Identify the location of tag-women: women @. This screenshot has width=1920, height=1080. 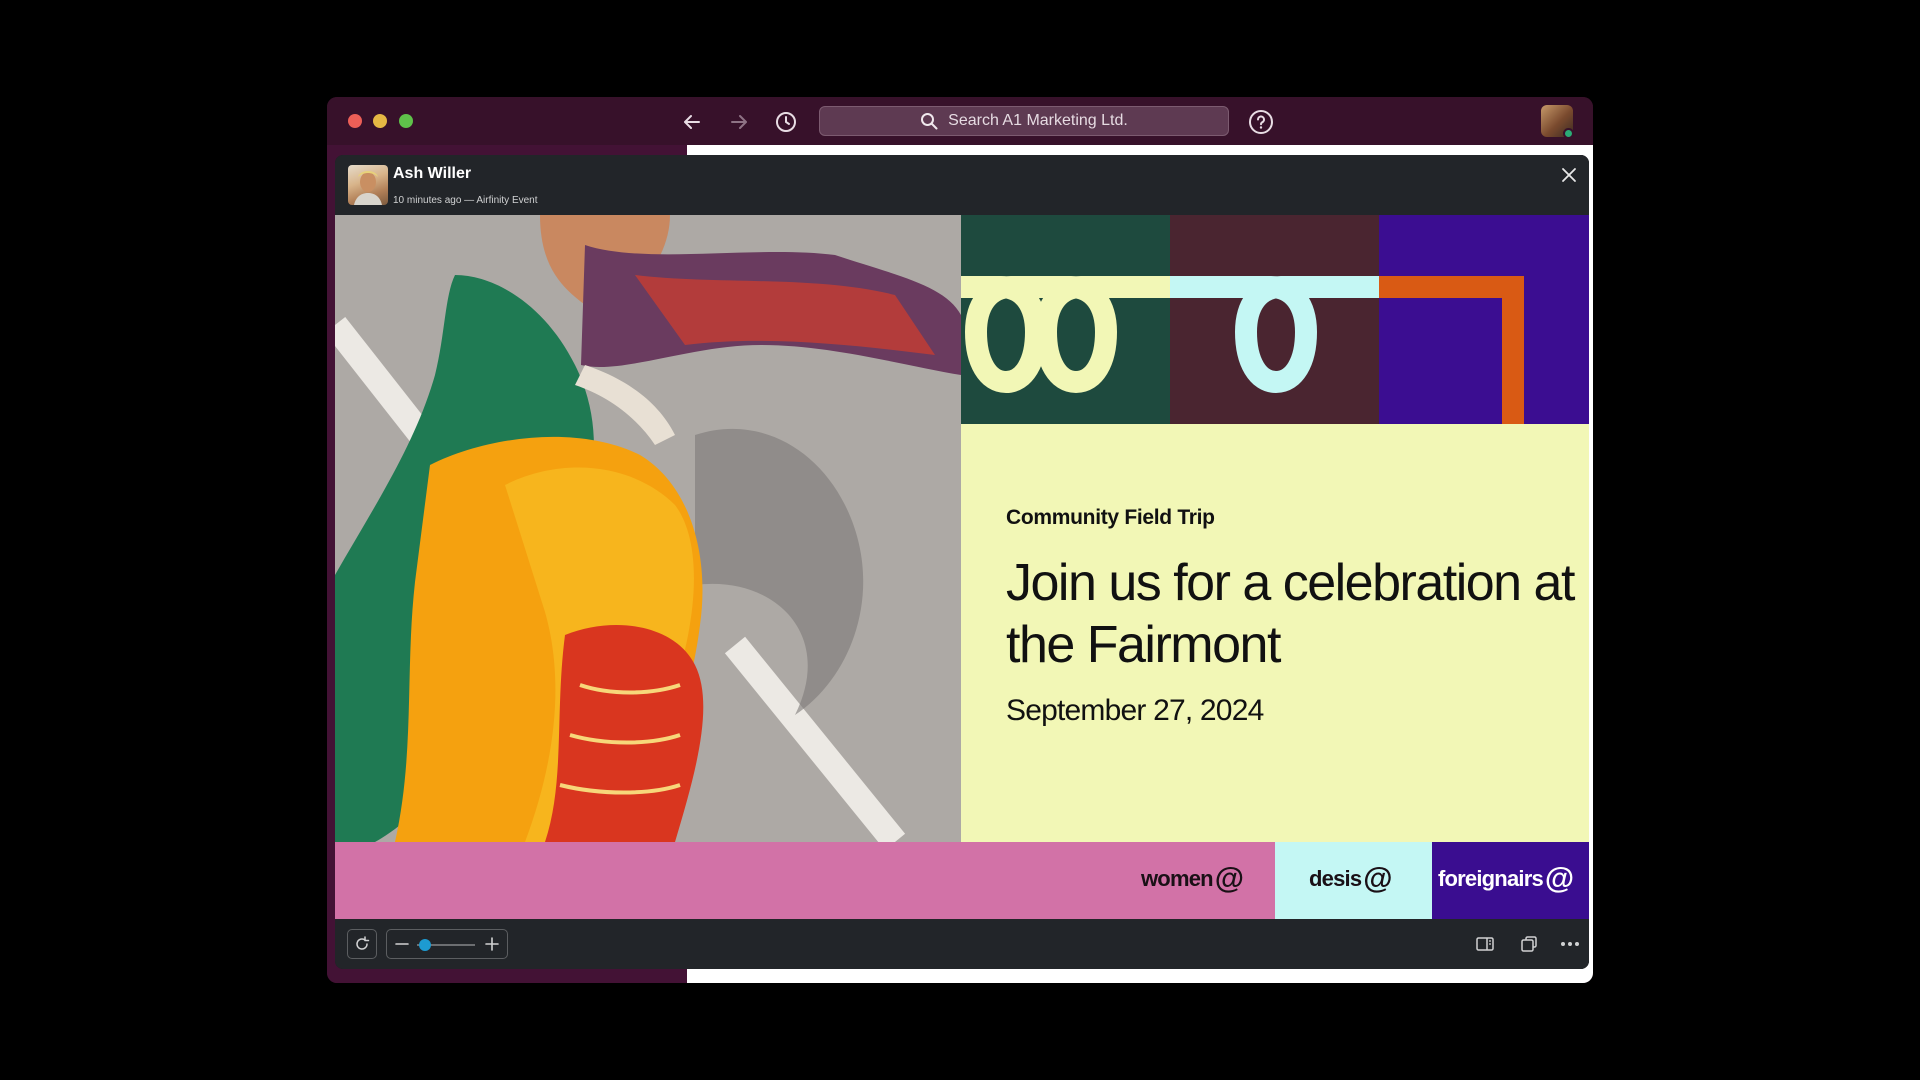
(1192, 878).